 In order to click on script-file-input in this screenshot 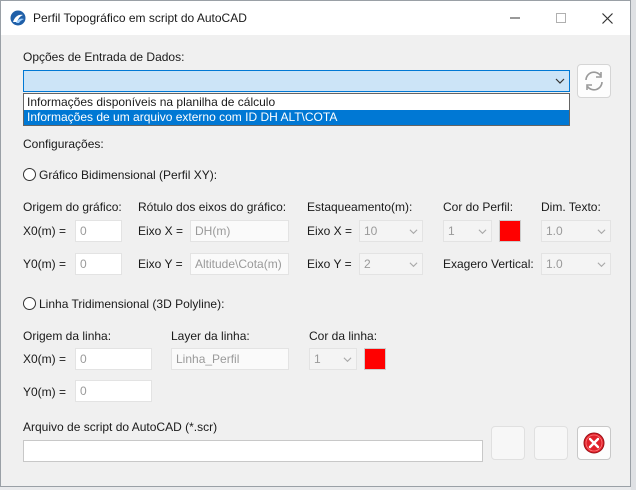, I will do `click(253, 451)`.